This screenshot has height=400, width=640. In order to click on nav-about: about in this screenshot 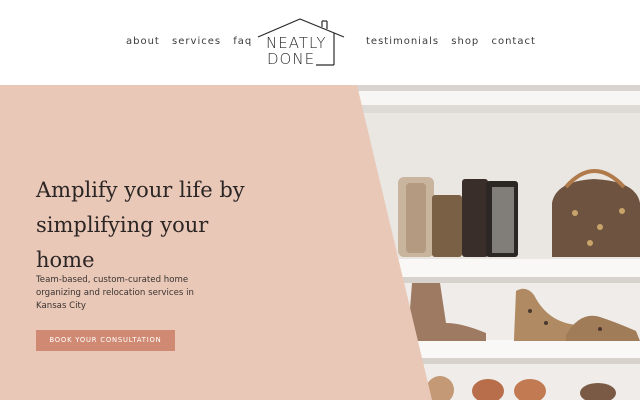, I will do `click(143, 41)`.